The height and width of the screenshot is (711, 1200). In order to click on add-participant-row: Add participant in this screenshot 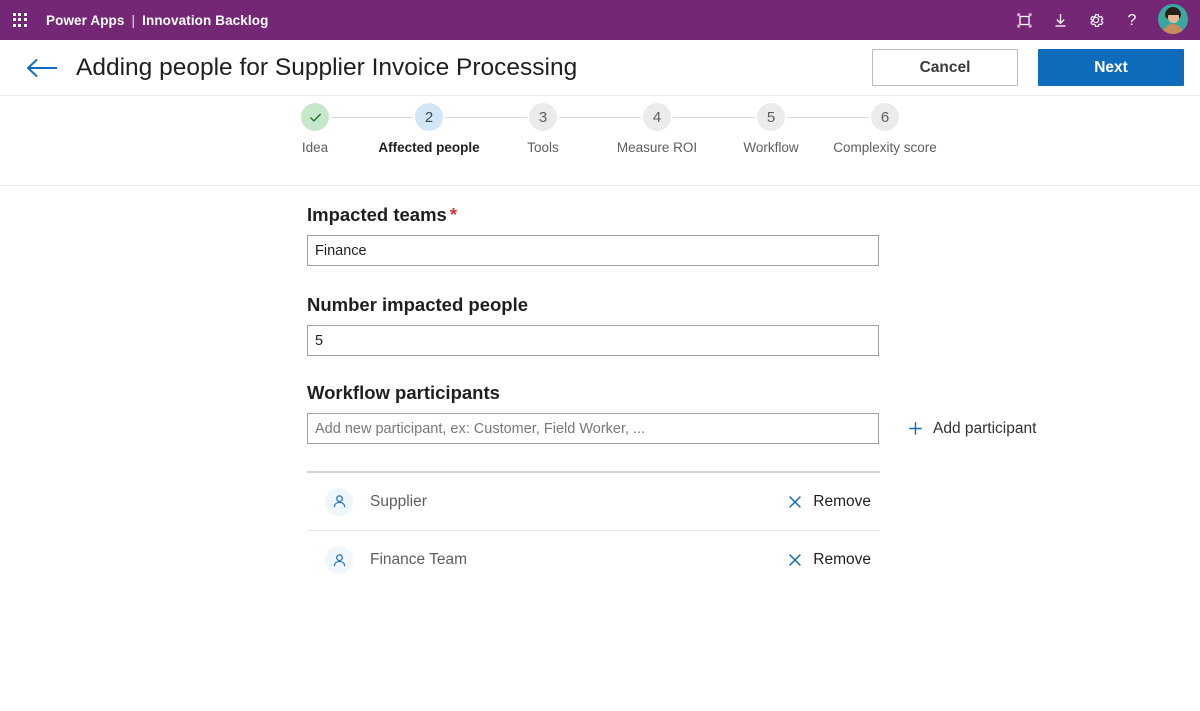, I will do `click(753, 428)`.